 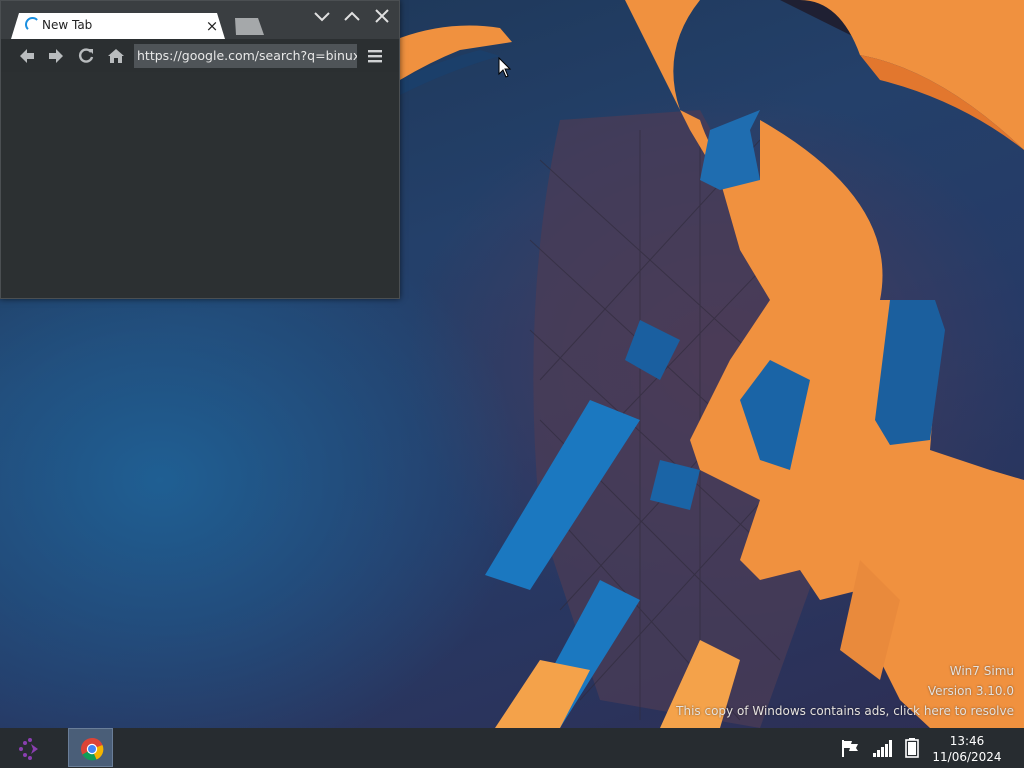 What do you see at coordinates (200, 20) in the screenshot?
I see `title-bar: New Tab ×` at bounding box center [200, 20].